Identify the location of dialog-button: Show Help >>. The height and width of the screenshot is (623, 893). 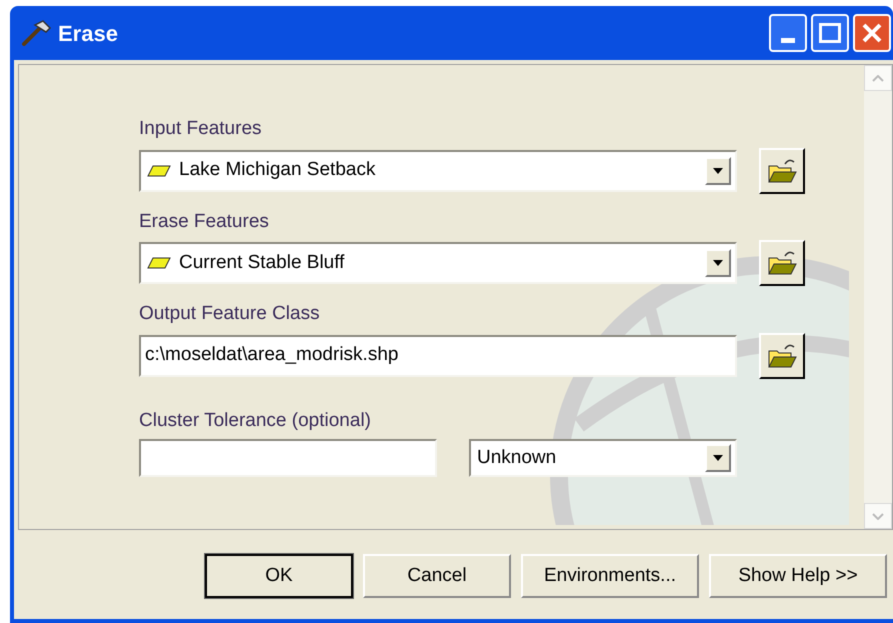
(798, 576).